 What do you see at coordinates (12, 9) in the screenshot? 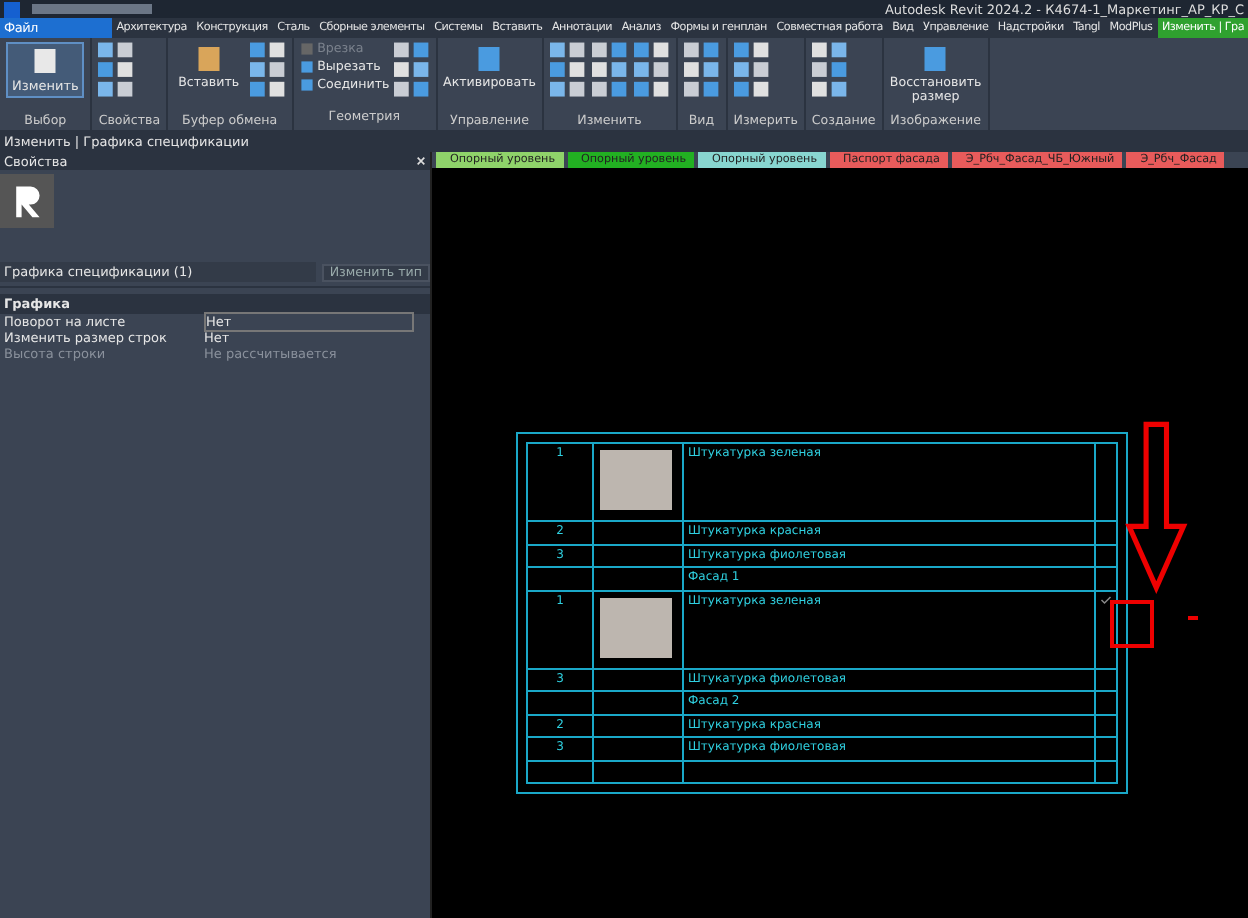
I see `app-logo-icon` at bounding box center [12, 9].